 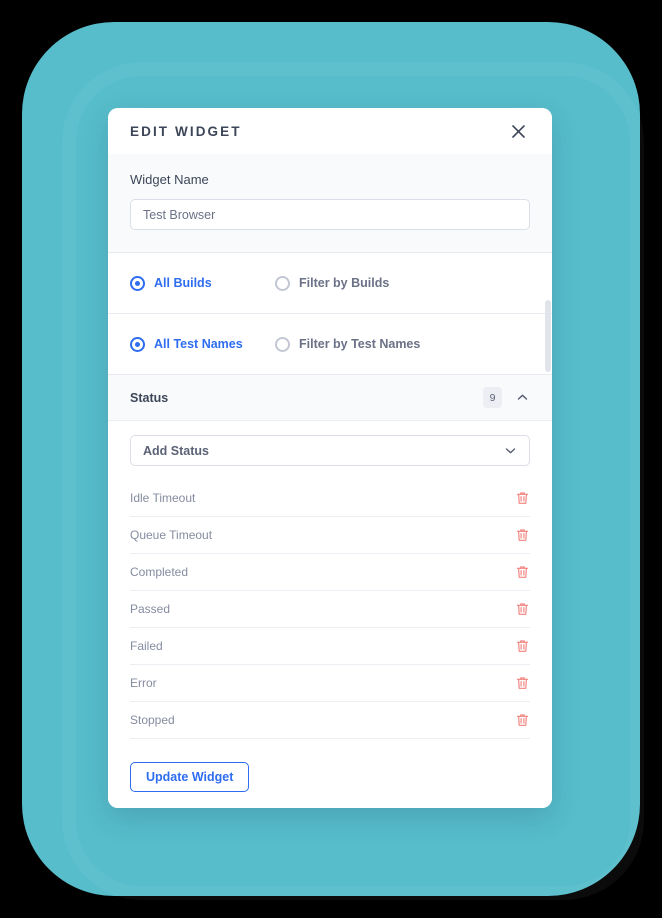 I want to click on page-title: EDIT WIDGET, so click(x=186, y=131).